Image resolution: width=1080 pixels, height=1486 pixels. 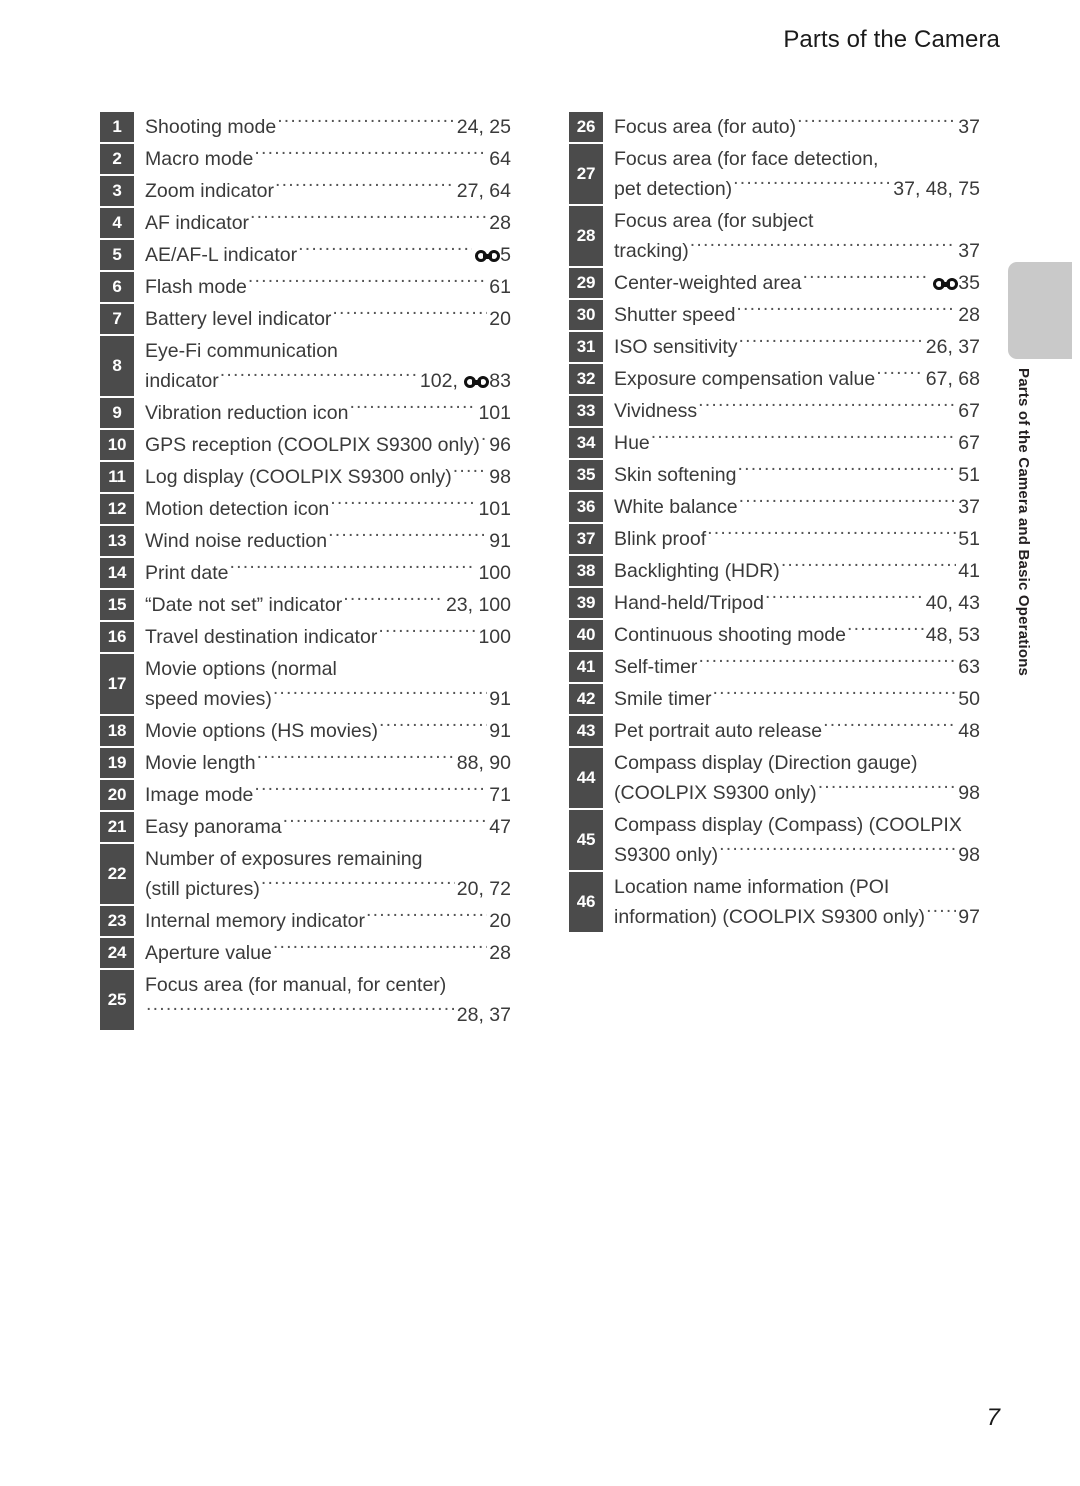 What do you see at coordinates (586, 840) in the screenshot?
I see `legend-item-number: 45` at bounding box center [586, 840].